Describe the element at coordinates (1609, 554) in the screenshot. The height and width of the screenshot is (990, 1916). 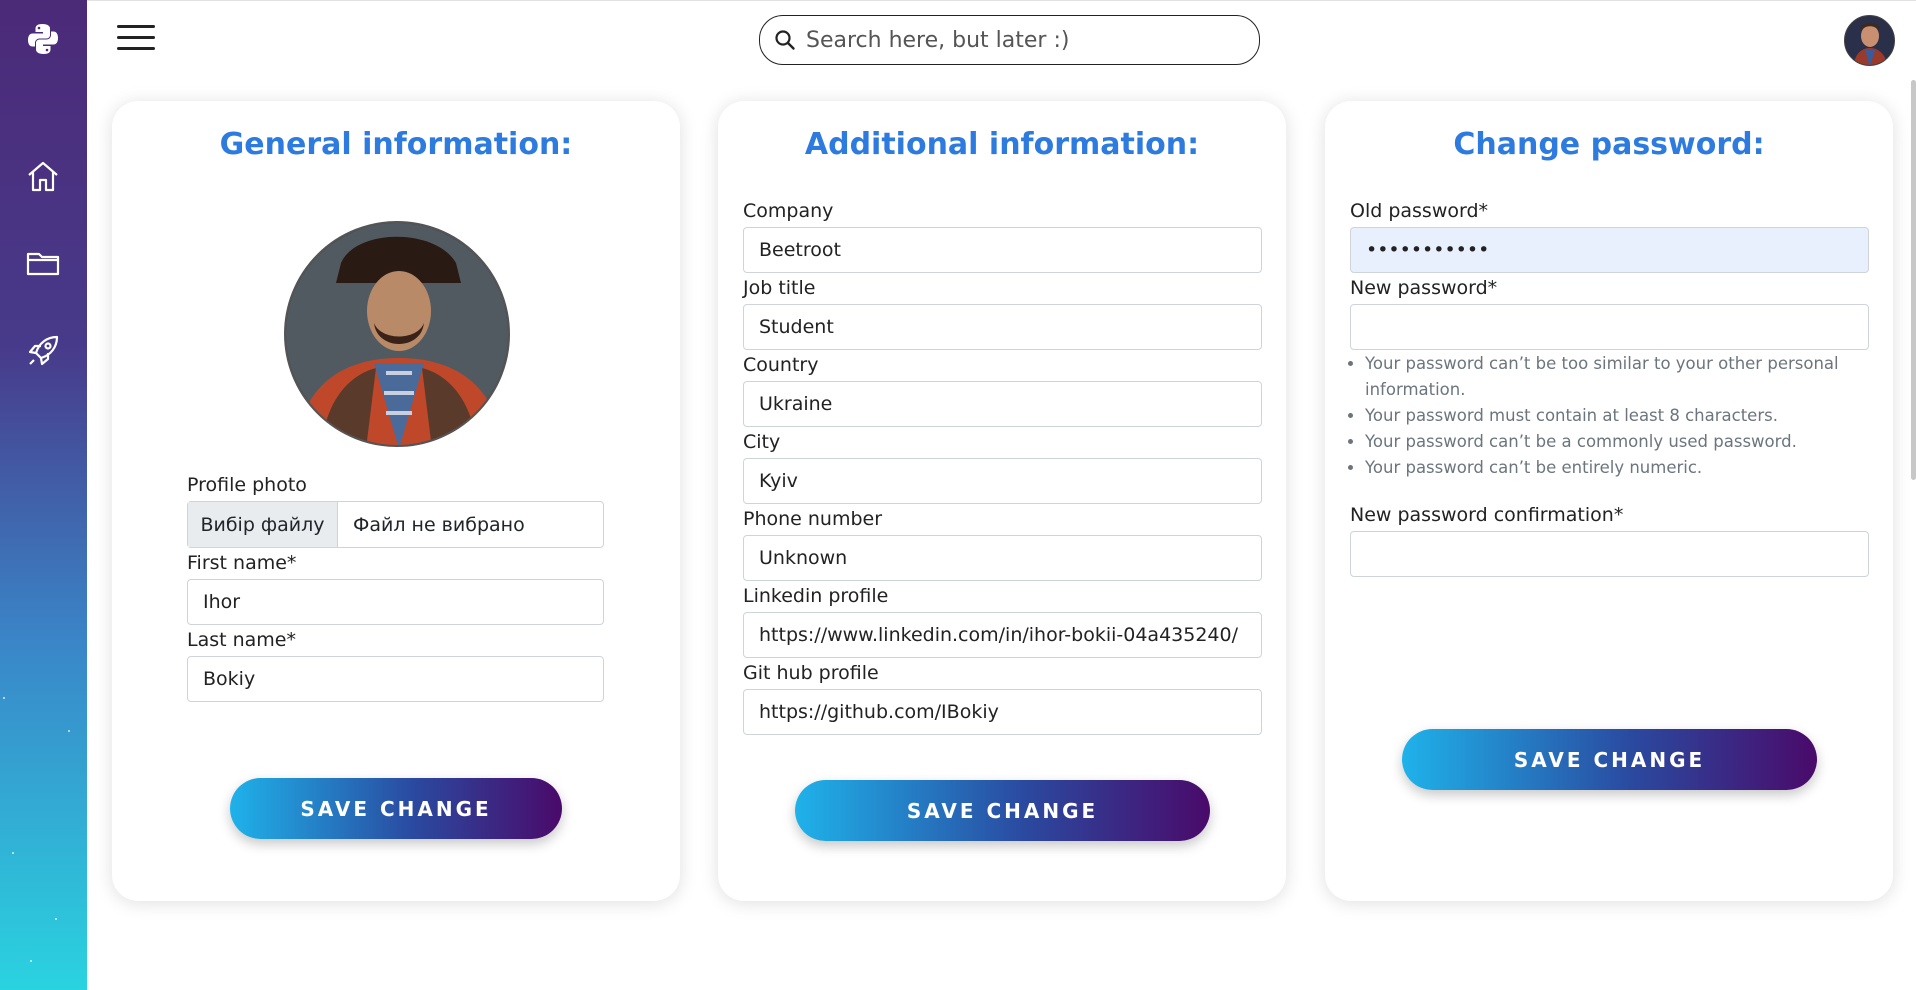
I see `new-password-confirmation-field` at that location.